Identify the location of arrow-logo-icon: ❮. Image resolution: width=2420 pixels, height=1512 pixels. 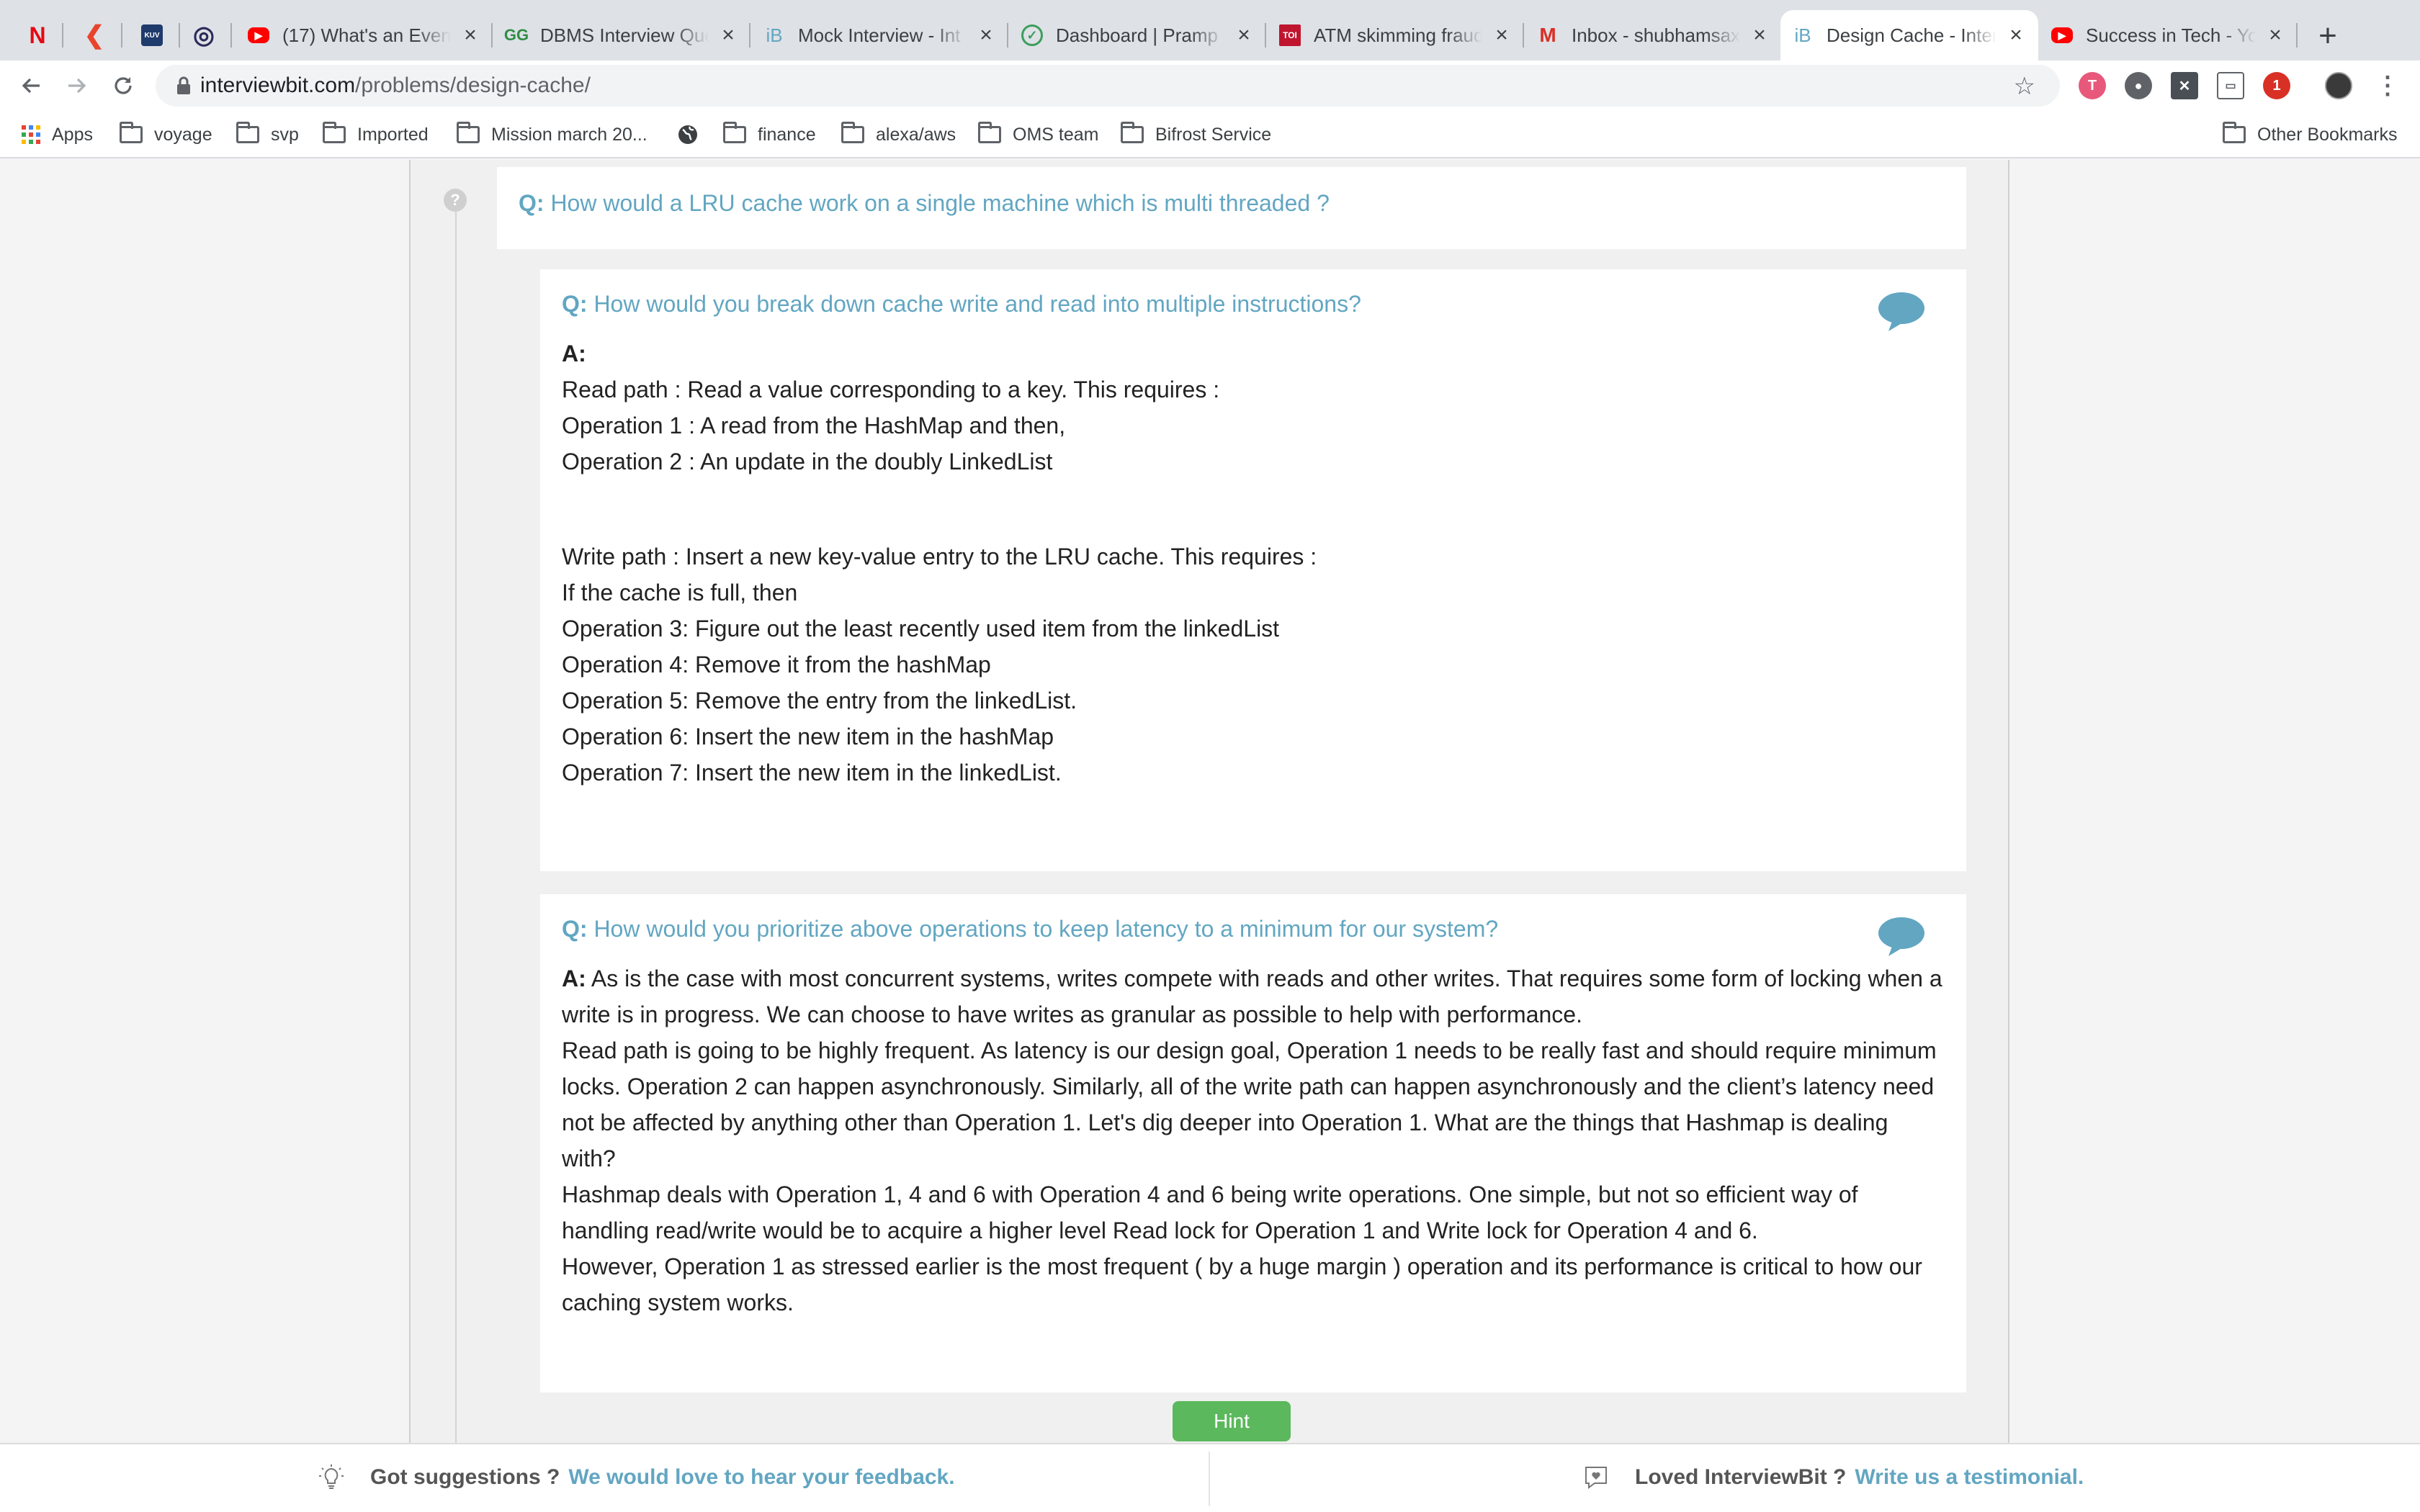
(94, 35).